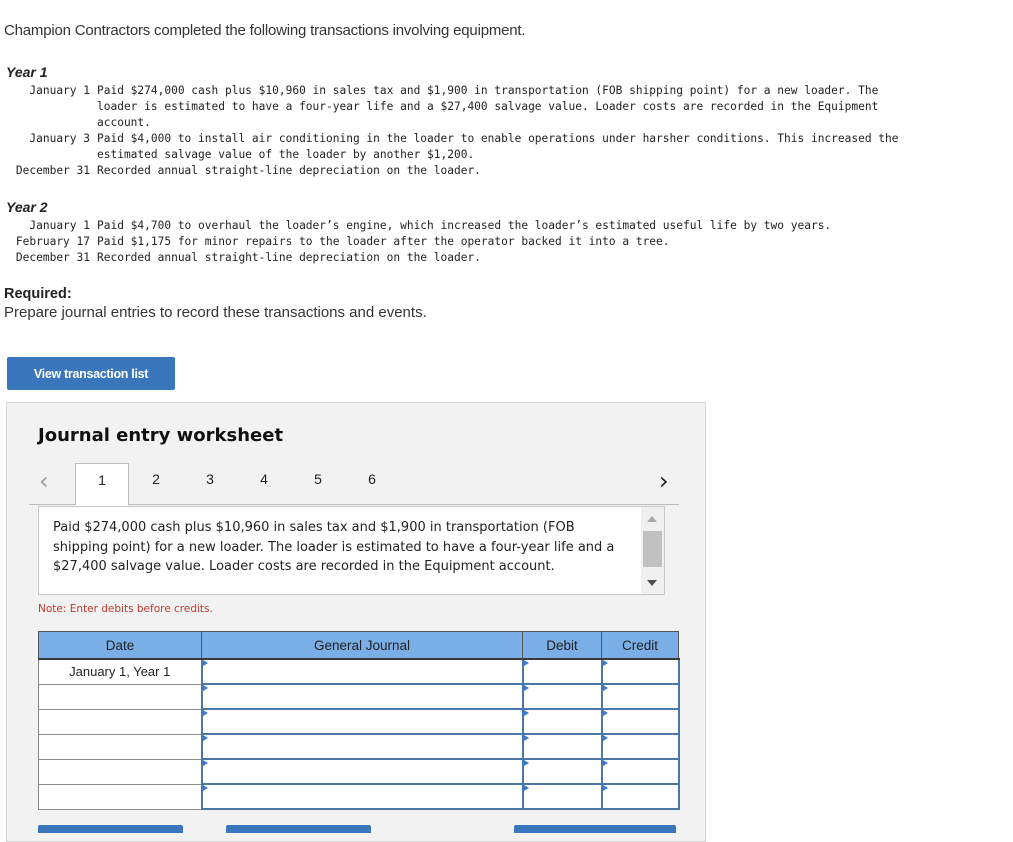 Image resolution: width=1013 pixels, height=842 pixels. Describe the element at coordinates (59, 225) in the screenshot. I see `transaction-date: January 1` at that location.